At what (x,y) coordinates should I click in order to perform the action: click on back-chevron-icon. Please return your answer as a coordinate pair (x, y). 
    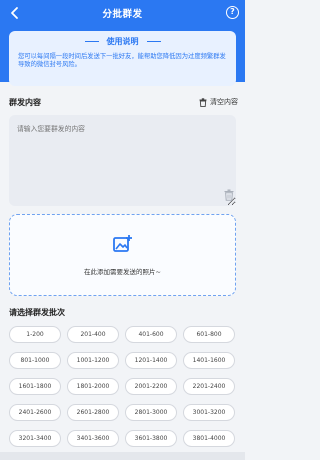
    Looking at the image, I should click on (15, 13).